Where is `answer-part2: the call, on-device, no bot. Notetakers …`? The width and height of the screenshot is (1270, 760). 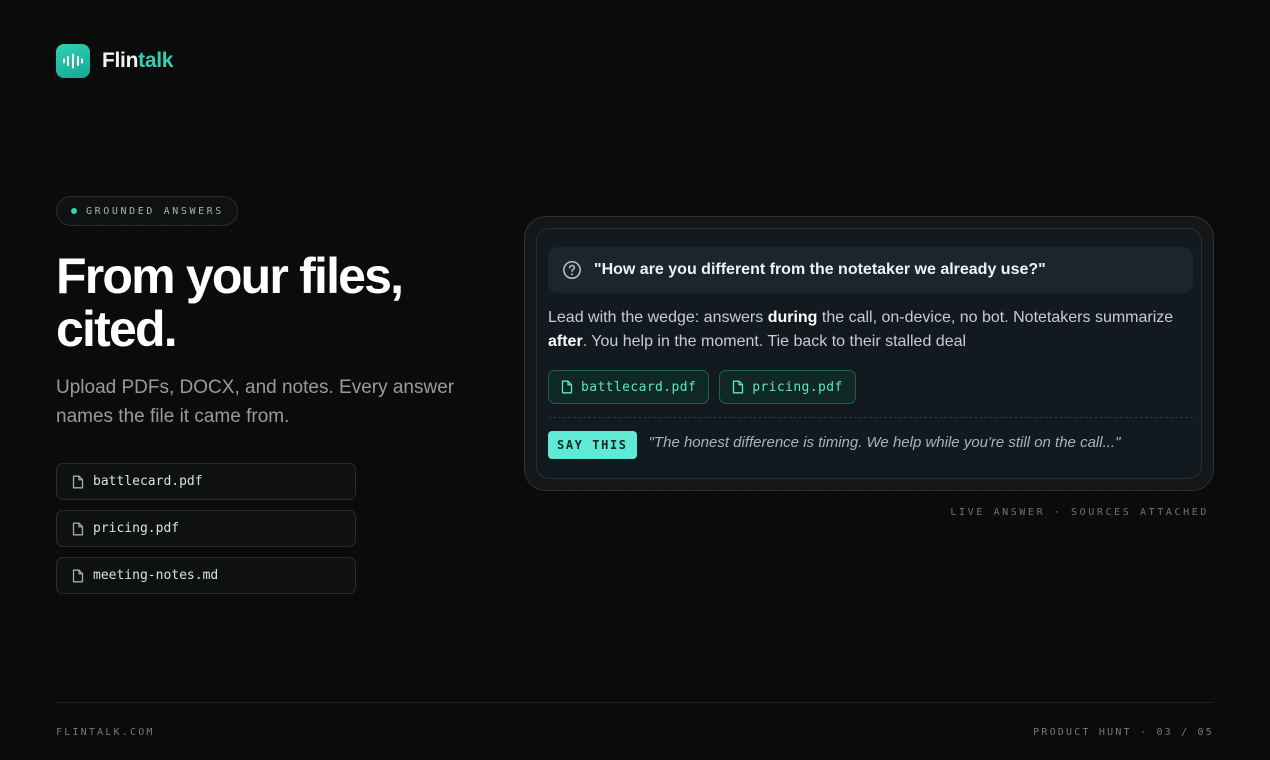 answer-part2: the call, on-device, no bot. Notetakers … is located at coordinates (995, 317).